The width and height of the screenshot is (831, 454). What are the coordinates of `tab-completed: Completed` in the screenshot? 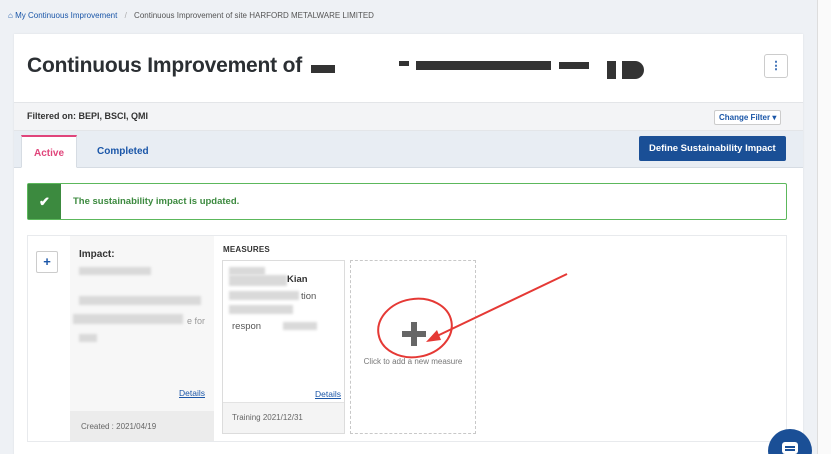 It's located at (123, 151).